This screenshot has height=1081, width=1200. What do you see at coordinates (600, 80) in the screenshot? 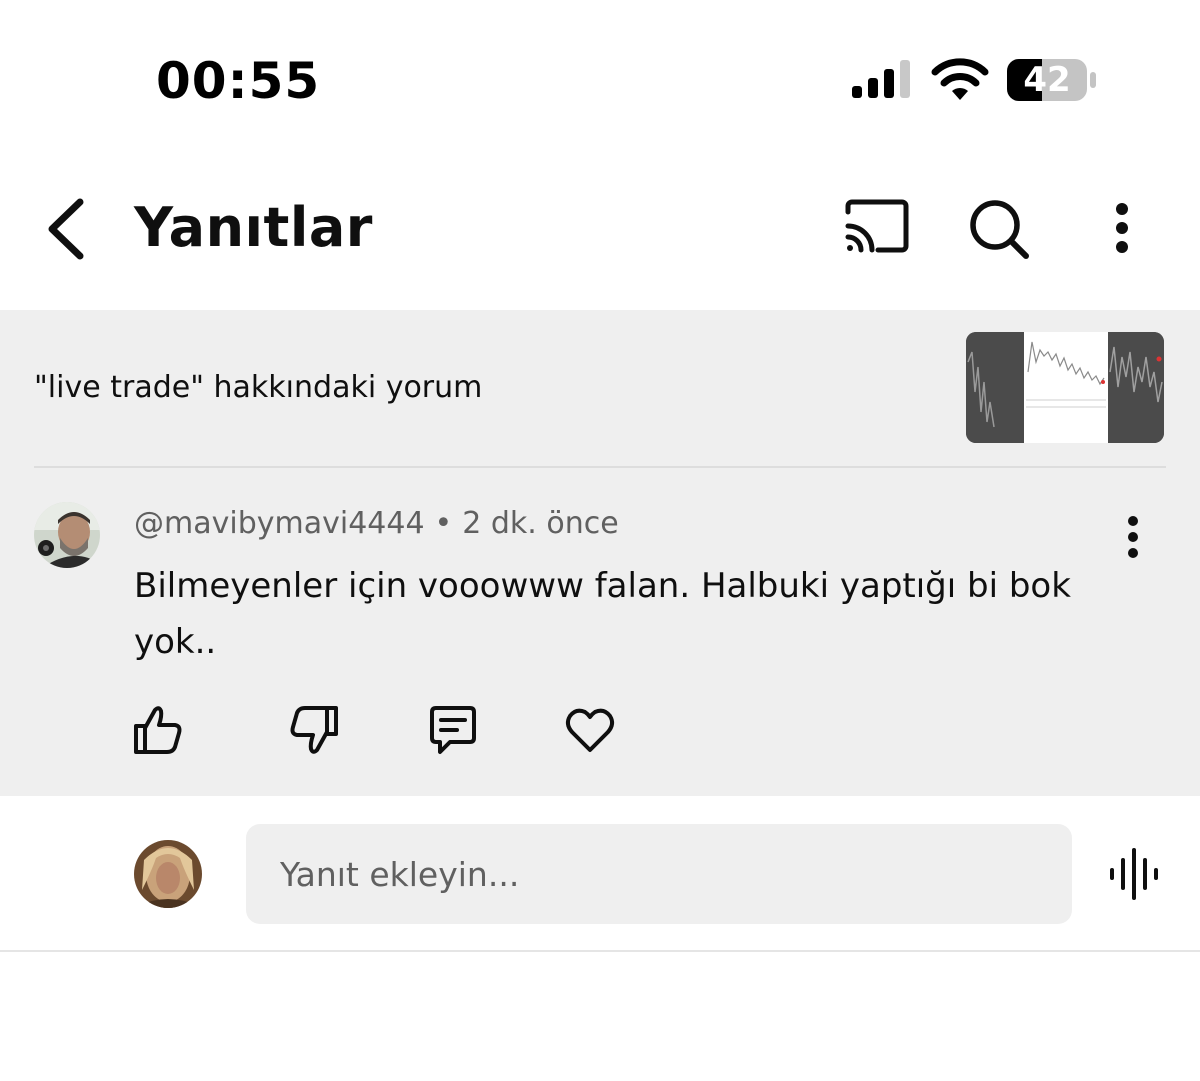
I see `status-bar: 00:55 42` at bounding box center [600, 80].